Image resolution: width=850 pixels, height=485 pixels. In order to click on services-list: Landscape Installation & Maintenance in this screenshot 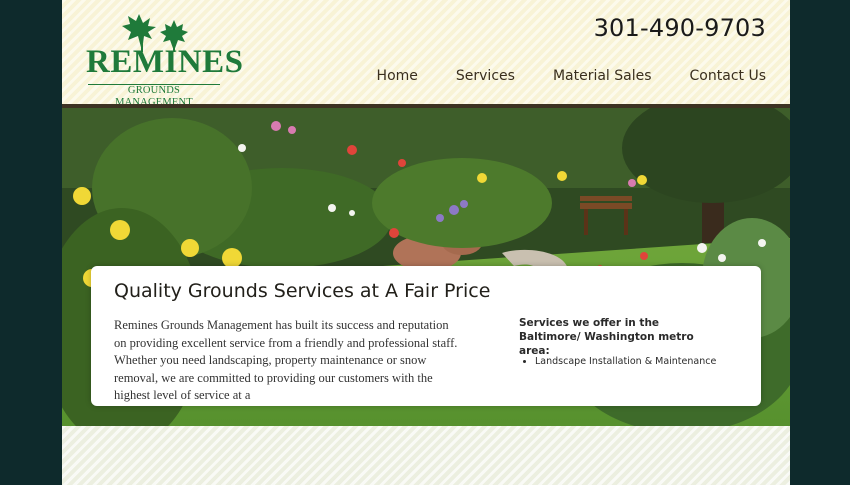, I will do `click(642, 361)`.